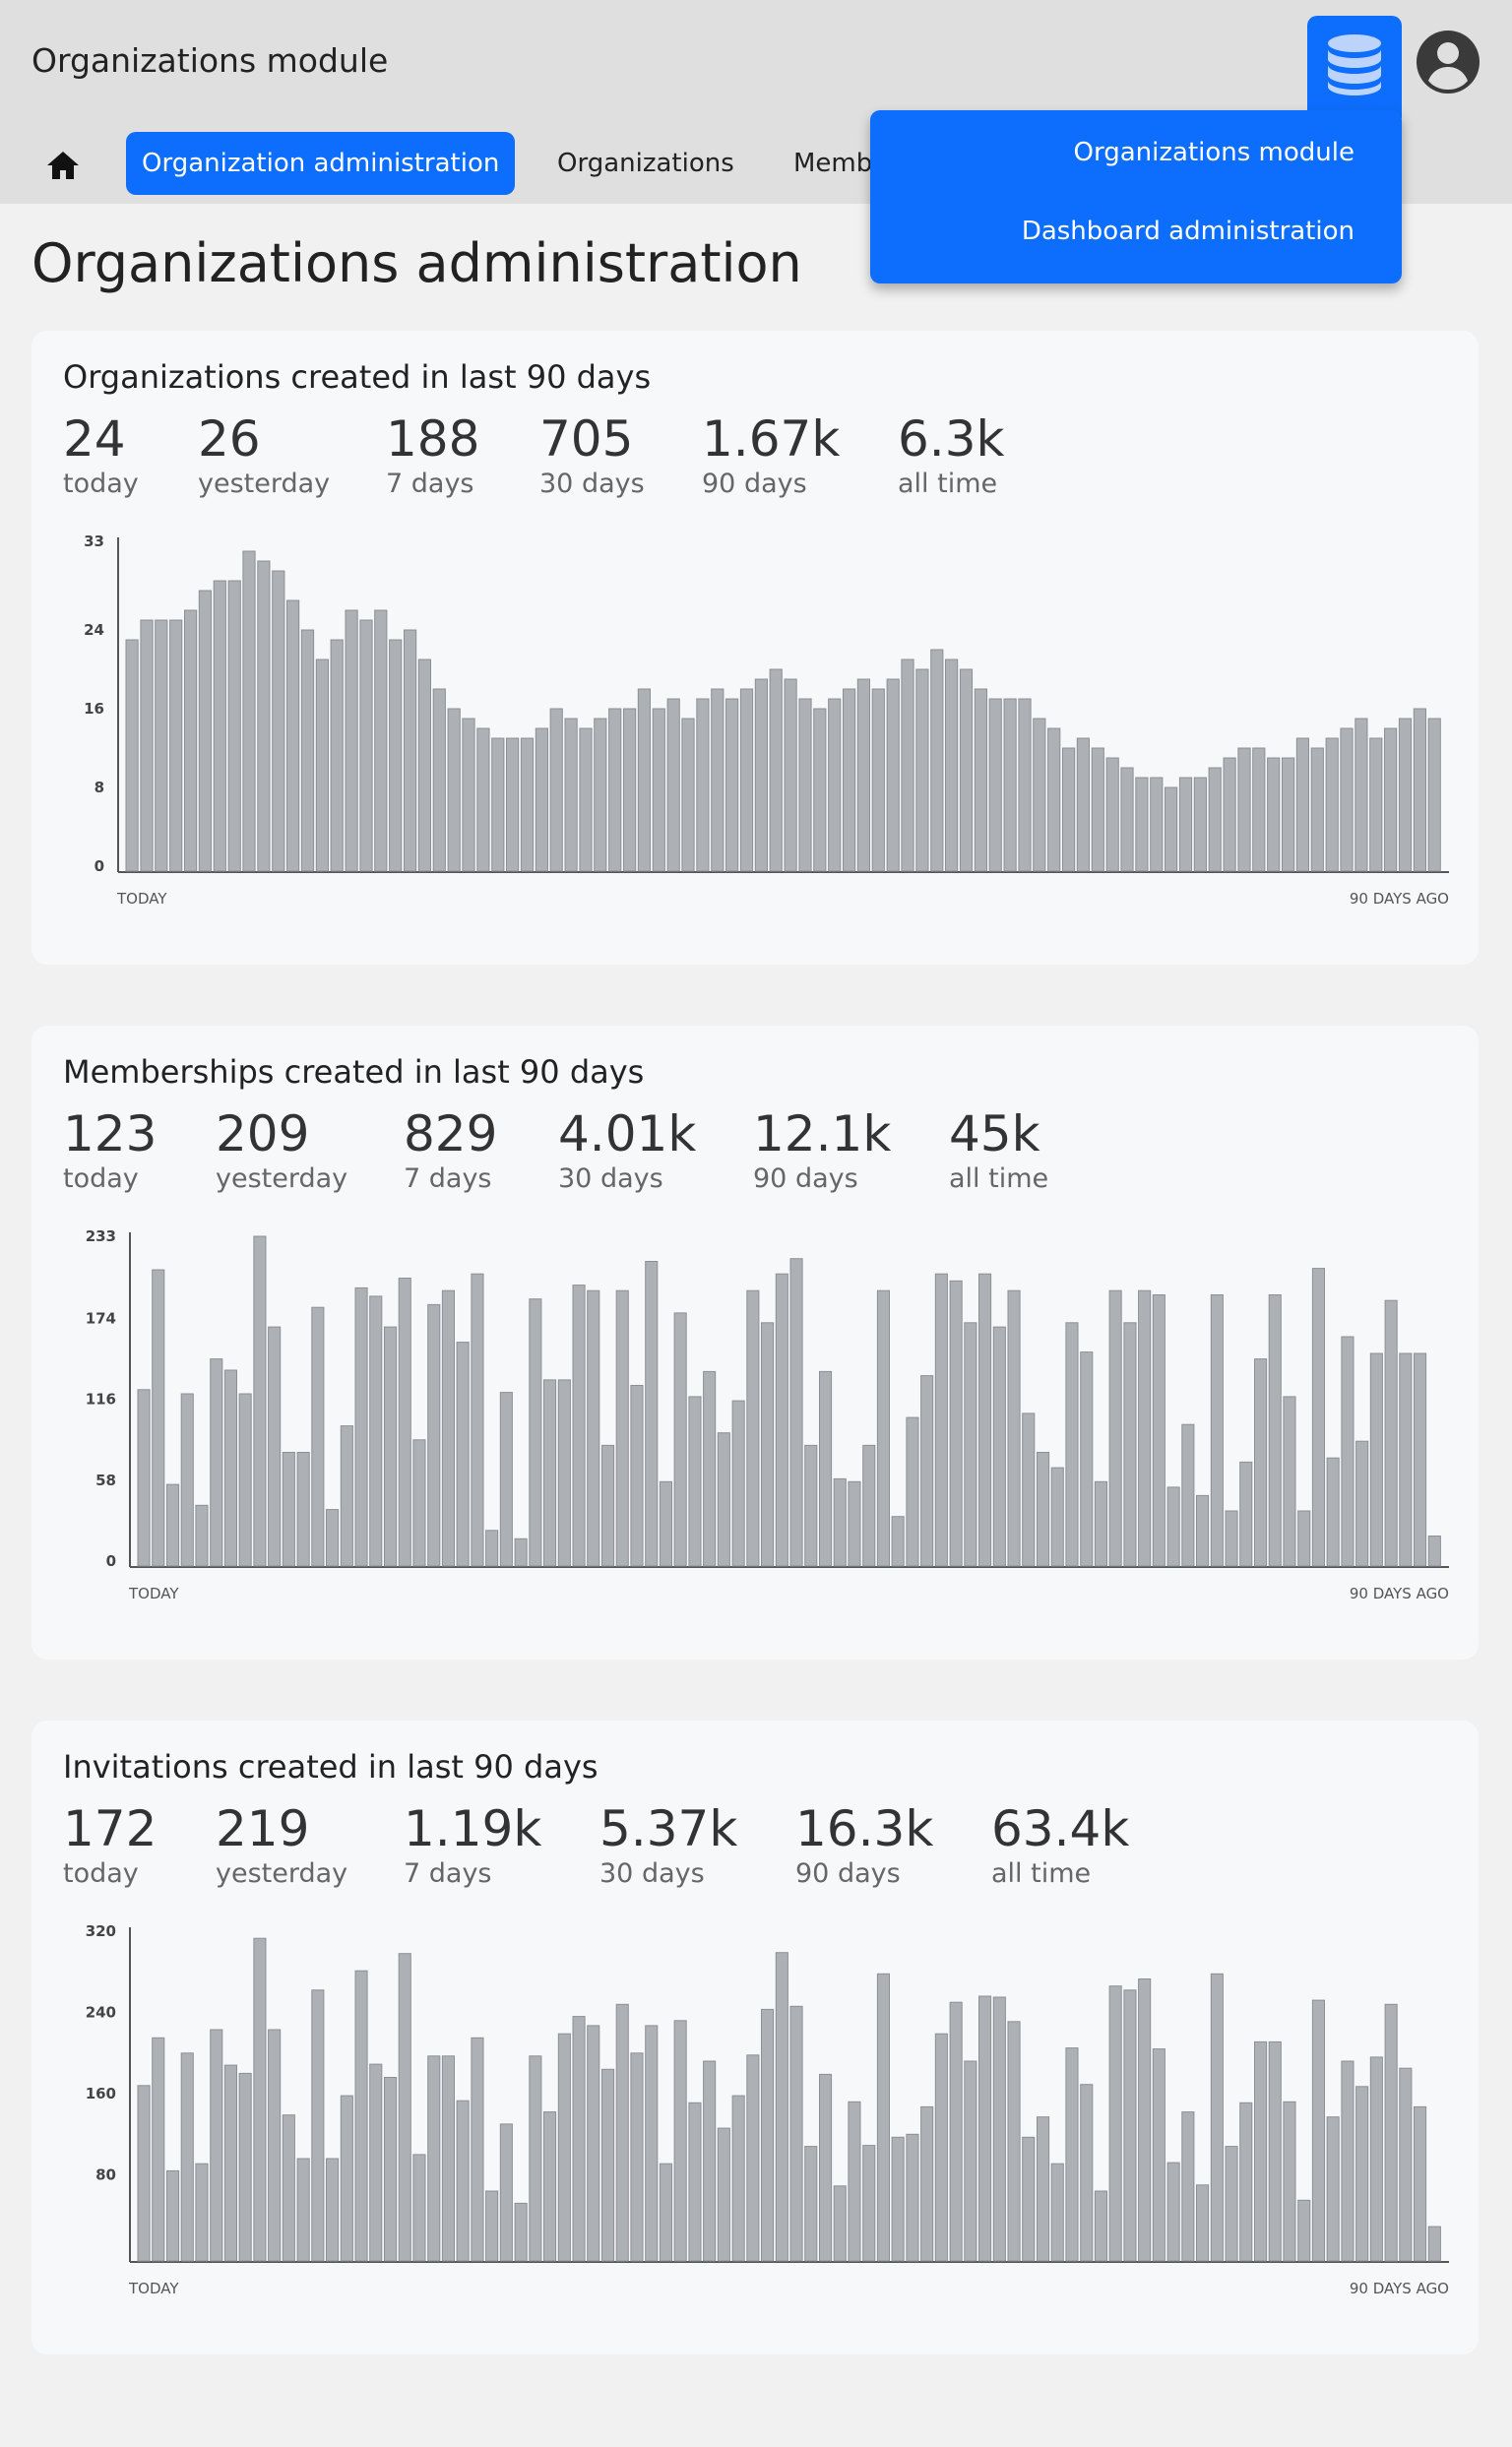  What do you see at coordinates (101, 2013) in the screenshot?
I see `y-tick-label: 240` at bounding box center [101, 2013].